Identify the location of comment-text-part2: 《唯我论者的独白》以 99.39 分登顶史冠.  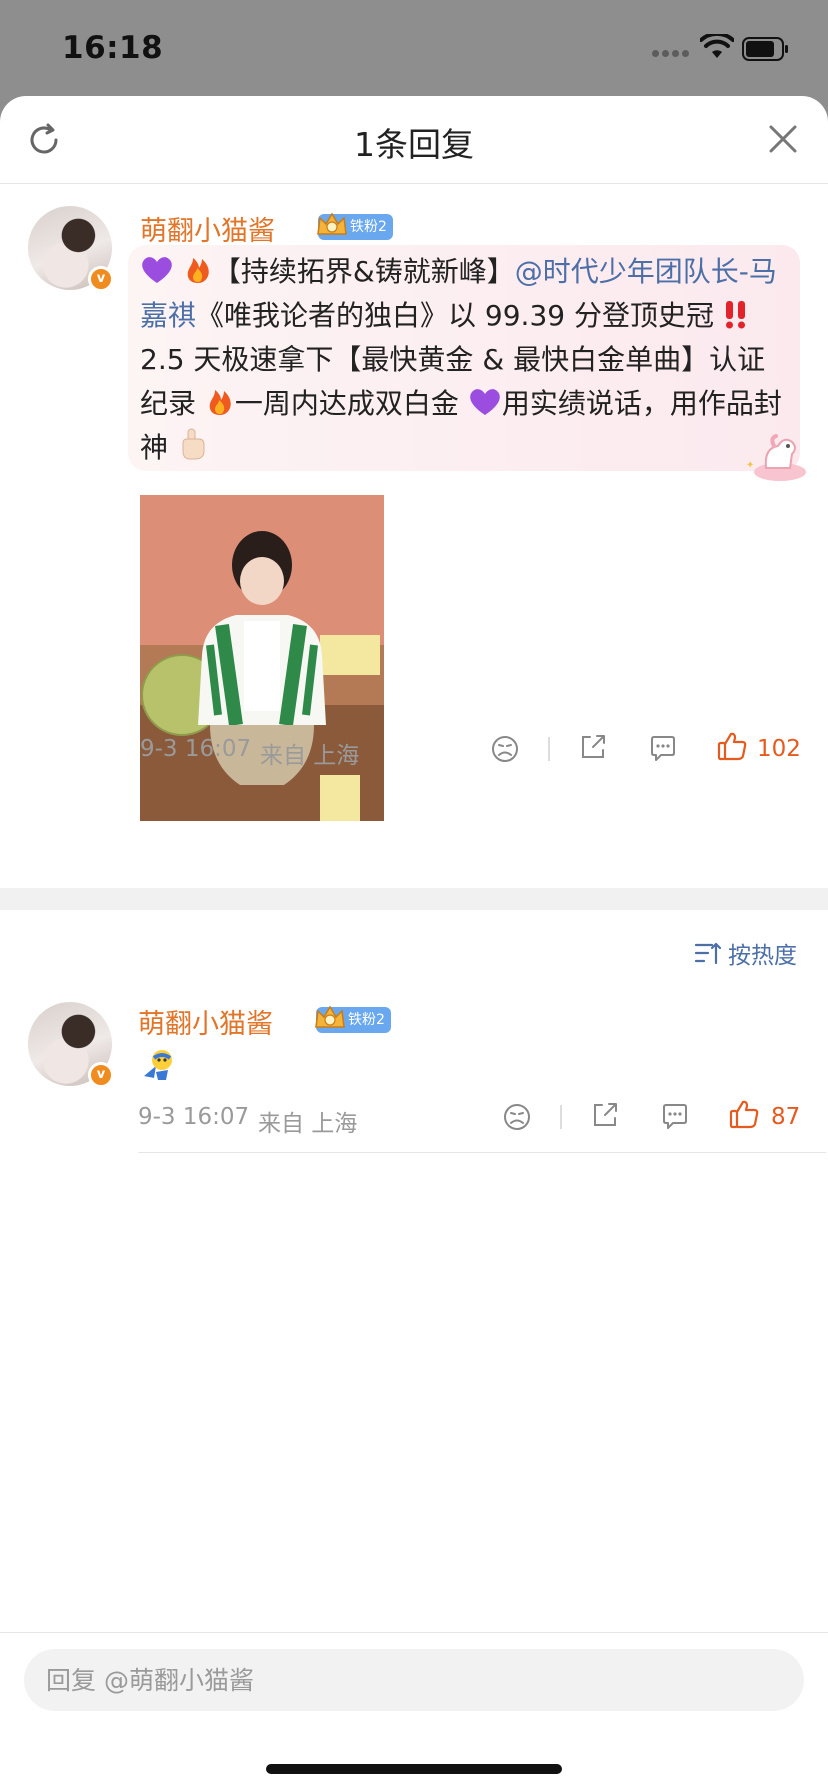
(455, 315).